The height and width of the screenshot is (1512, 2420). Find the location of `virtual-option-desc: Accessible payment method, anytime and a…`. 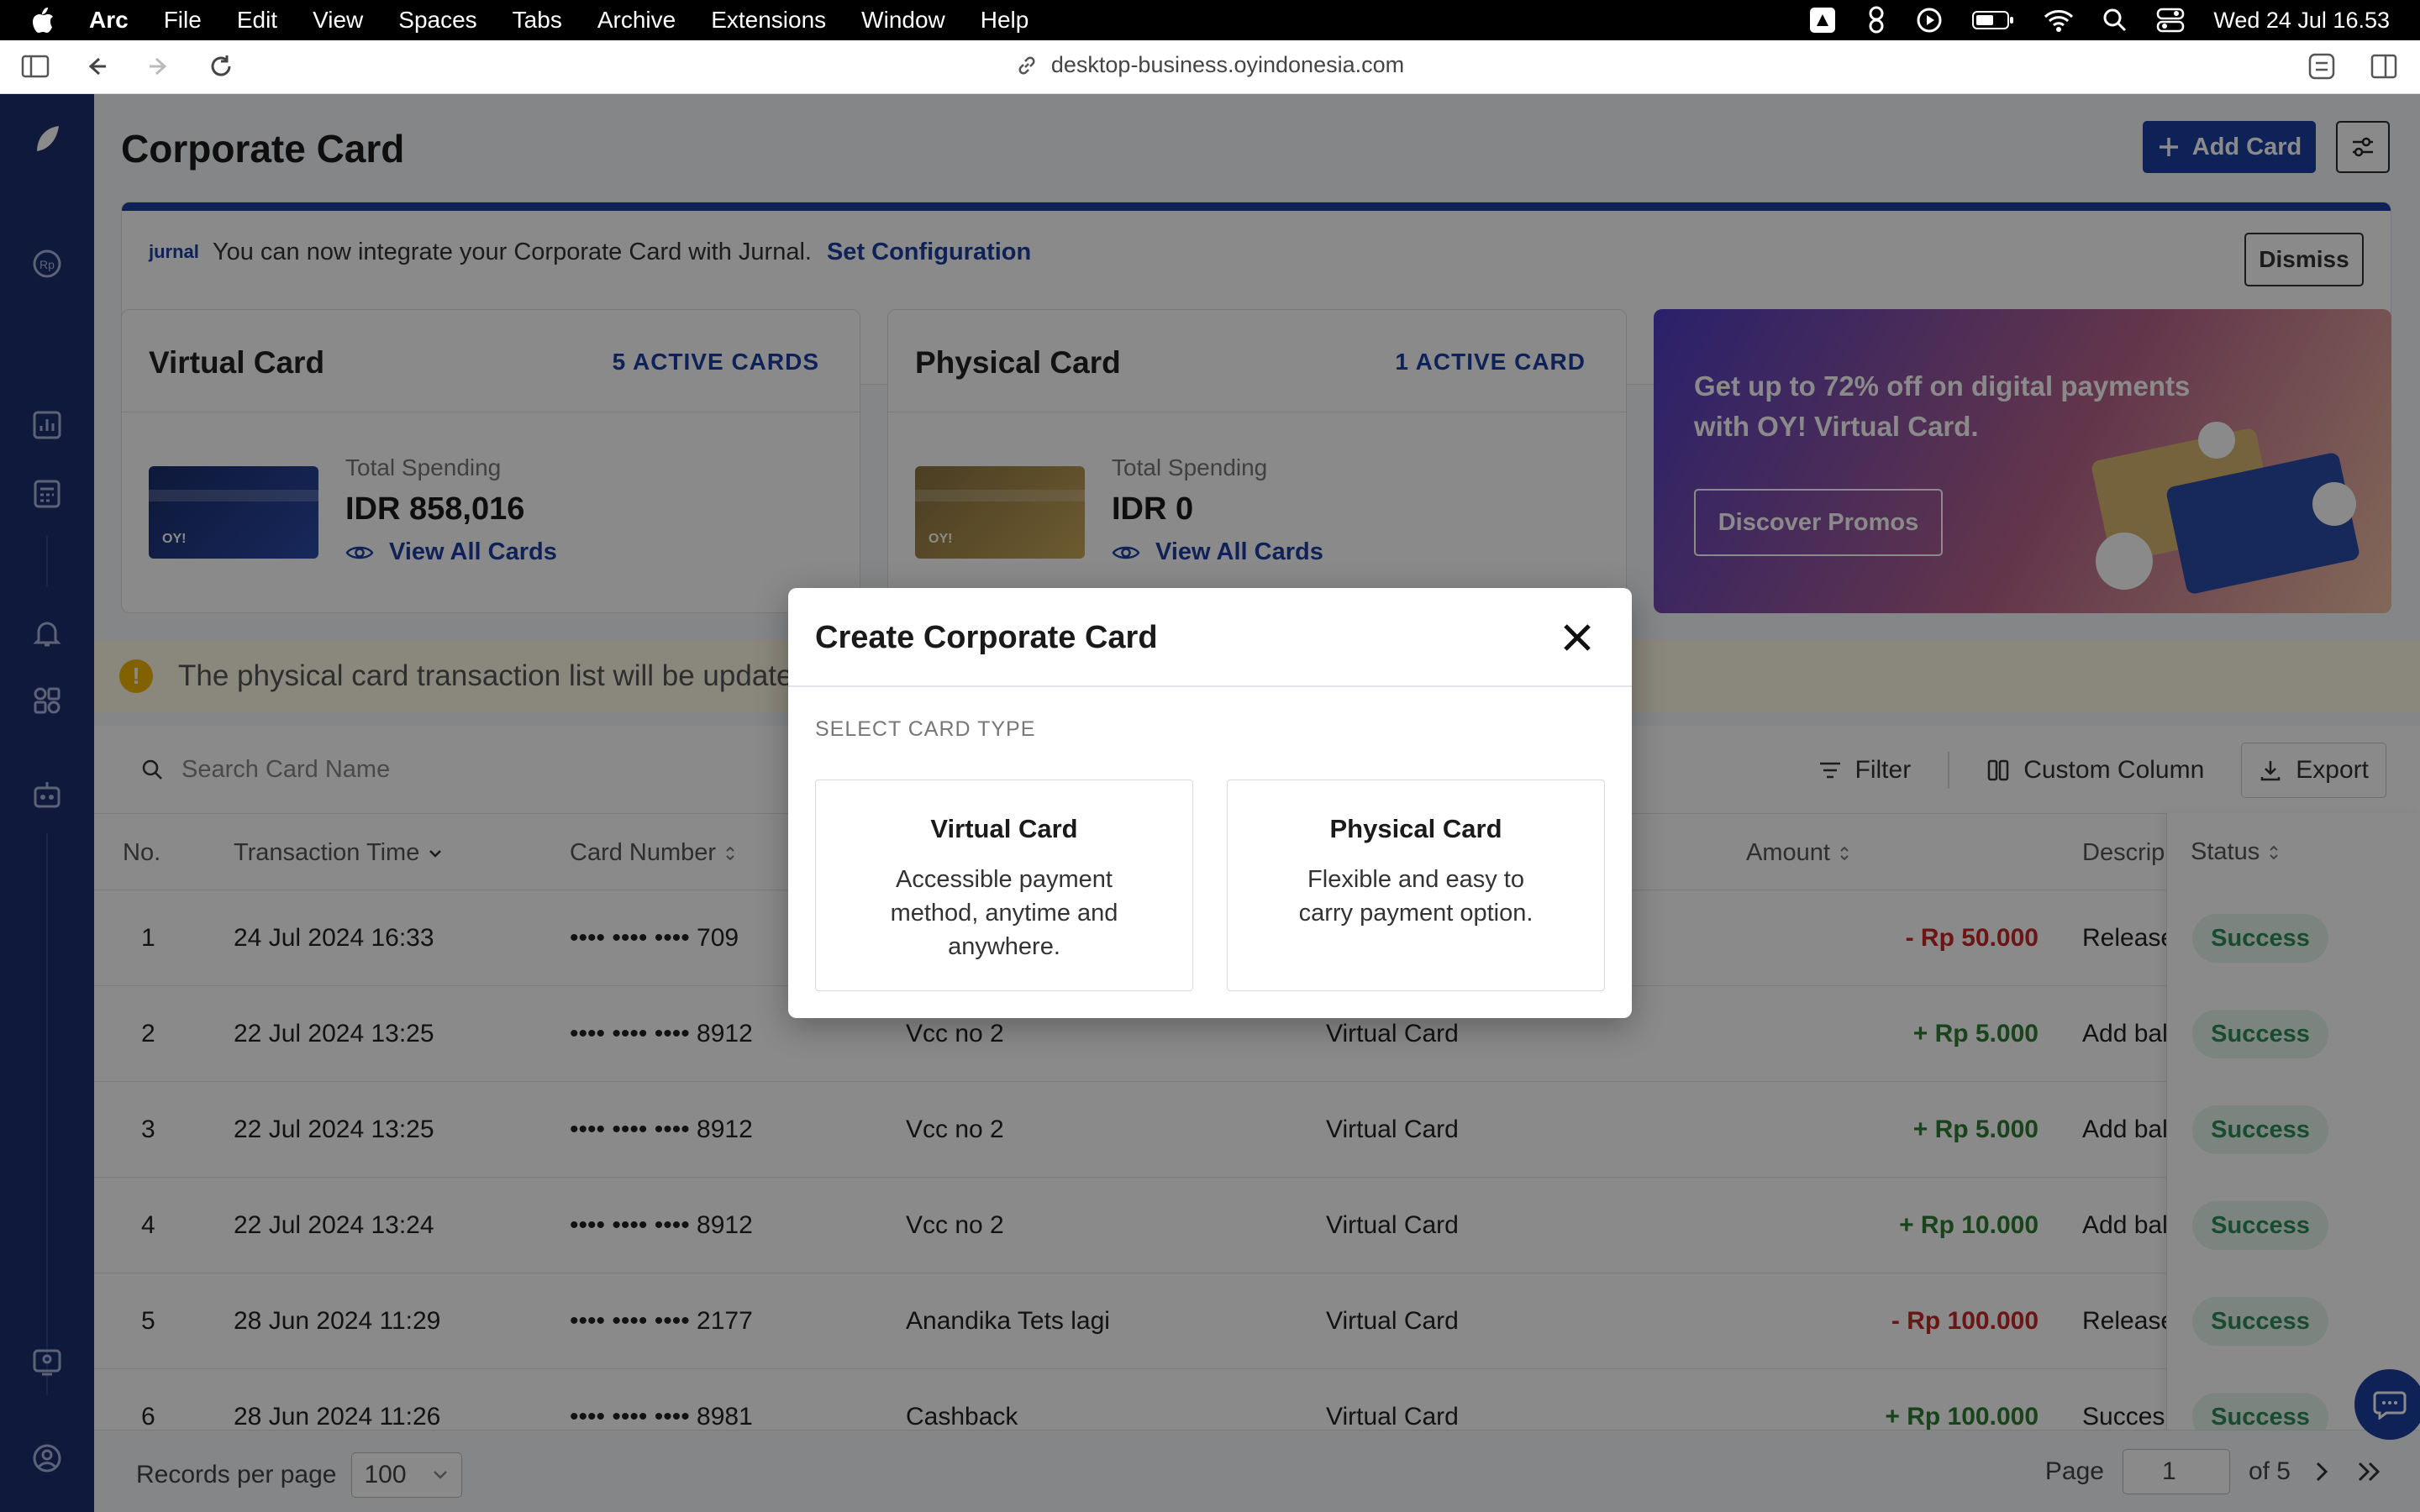

virtual-option-desc: Accessible payment method, anytime and a… is located at coordinates (1004, 913).